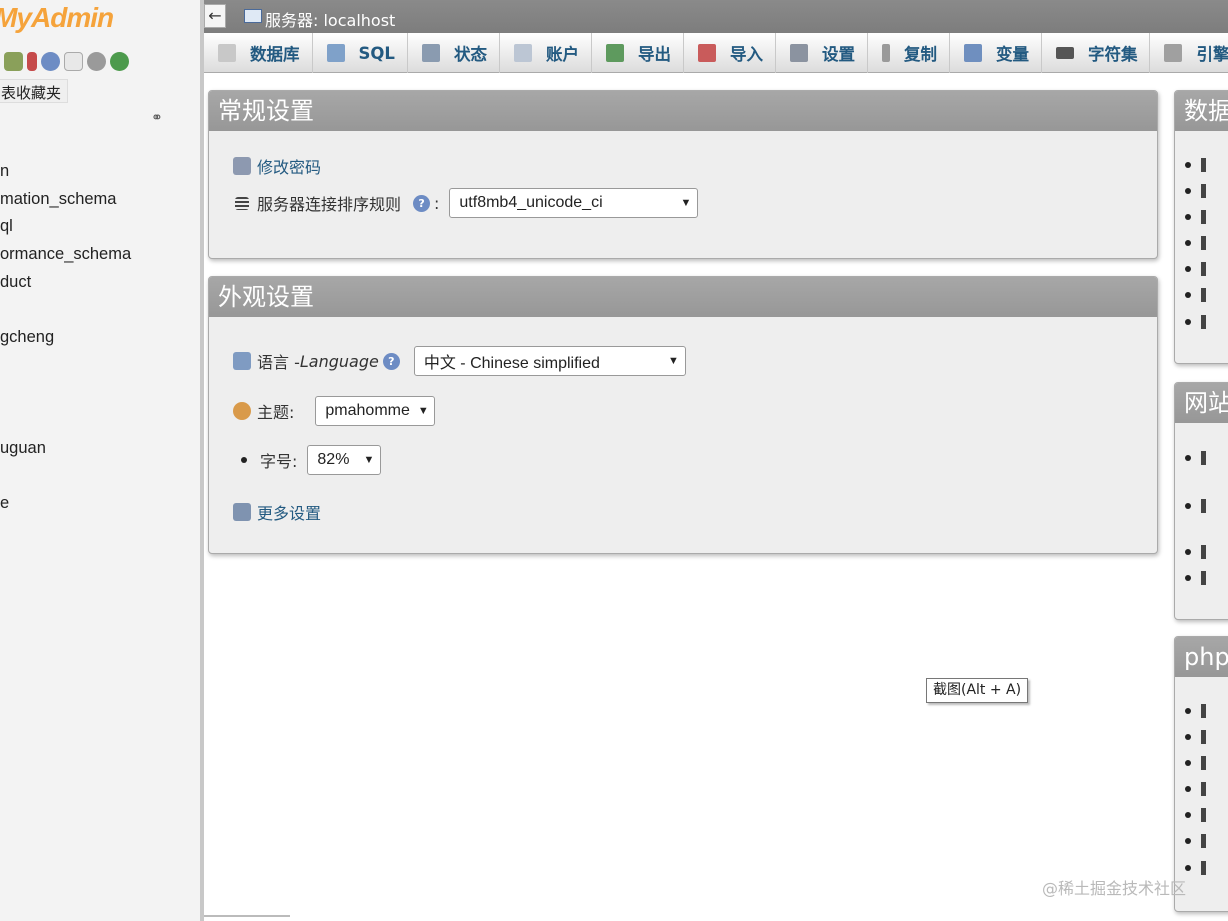 Image resolution: width=1228 pixels, height=921 pixels. I want to click on more-settings-row: 更多设置, so click(277, 512).